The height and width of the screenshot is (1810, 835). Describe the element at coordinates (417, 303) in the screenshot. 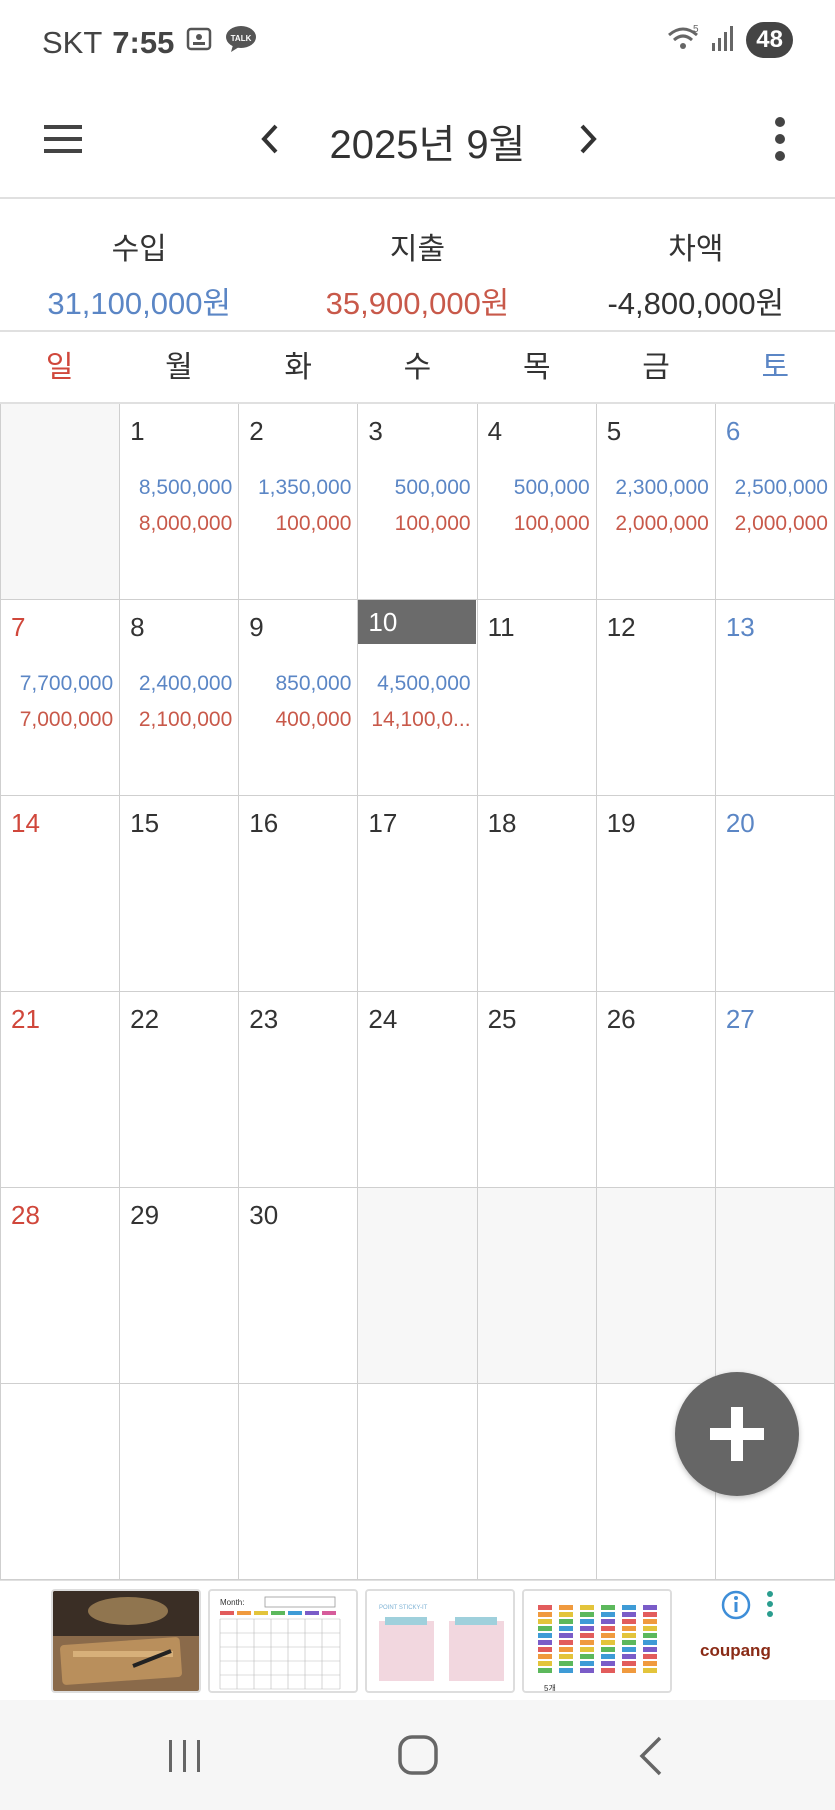

I see `expense-total: 35,900,000원` at that location.